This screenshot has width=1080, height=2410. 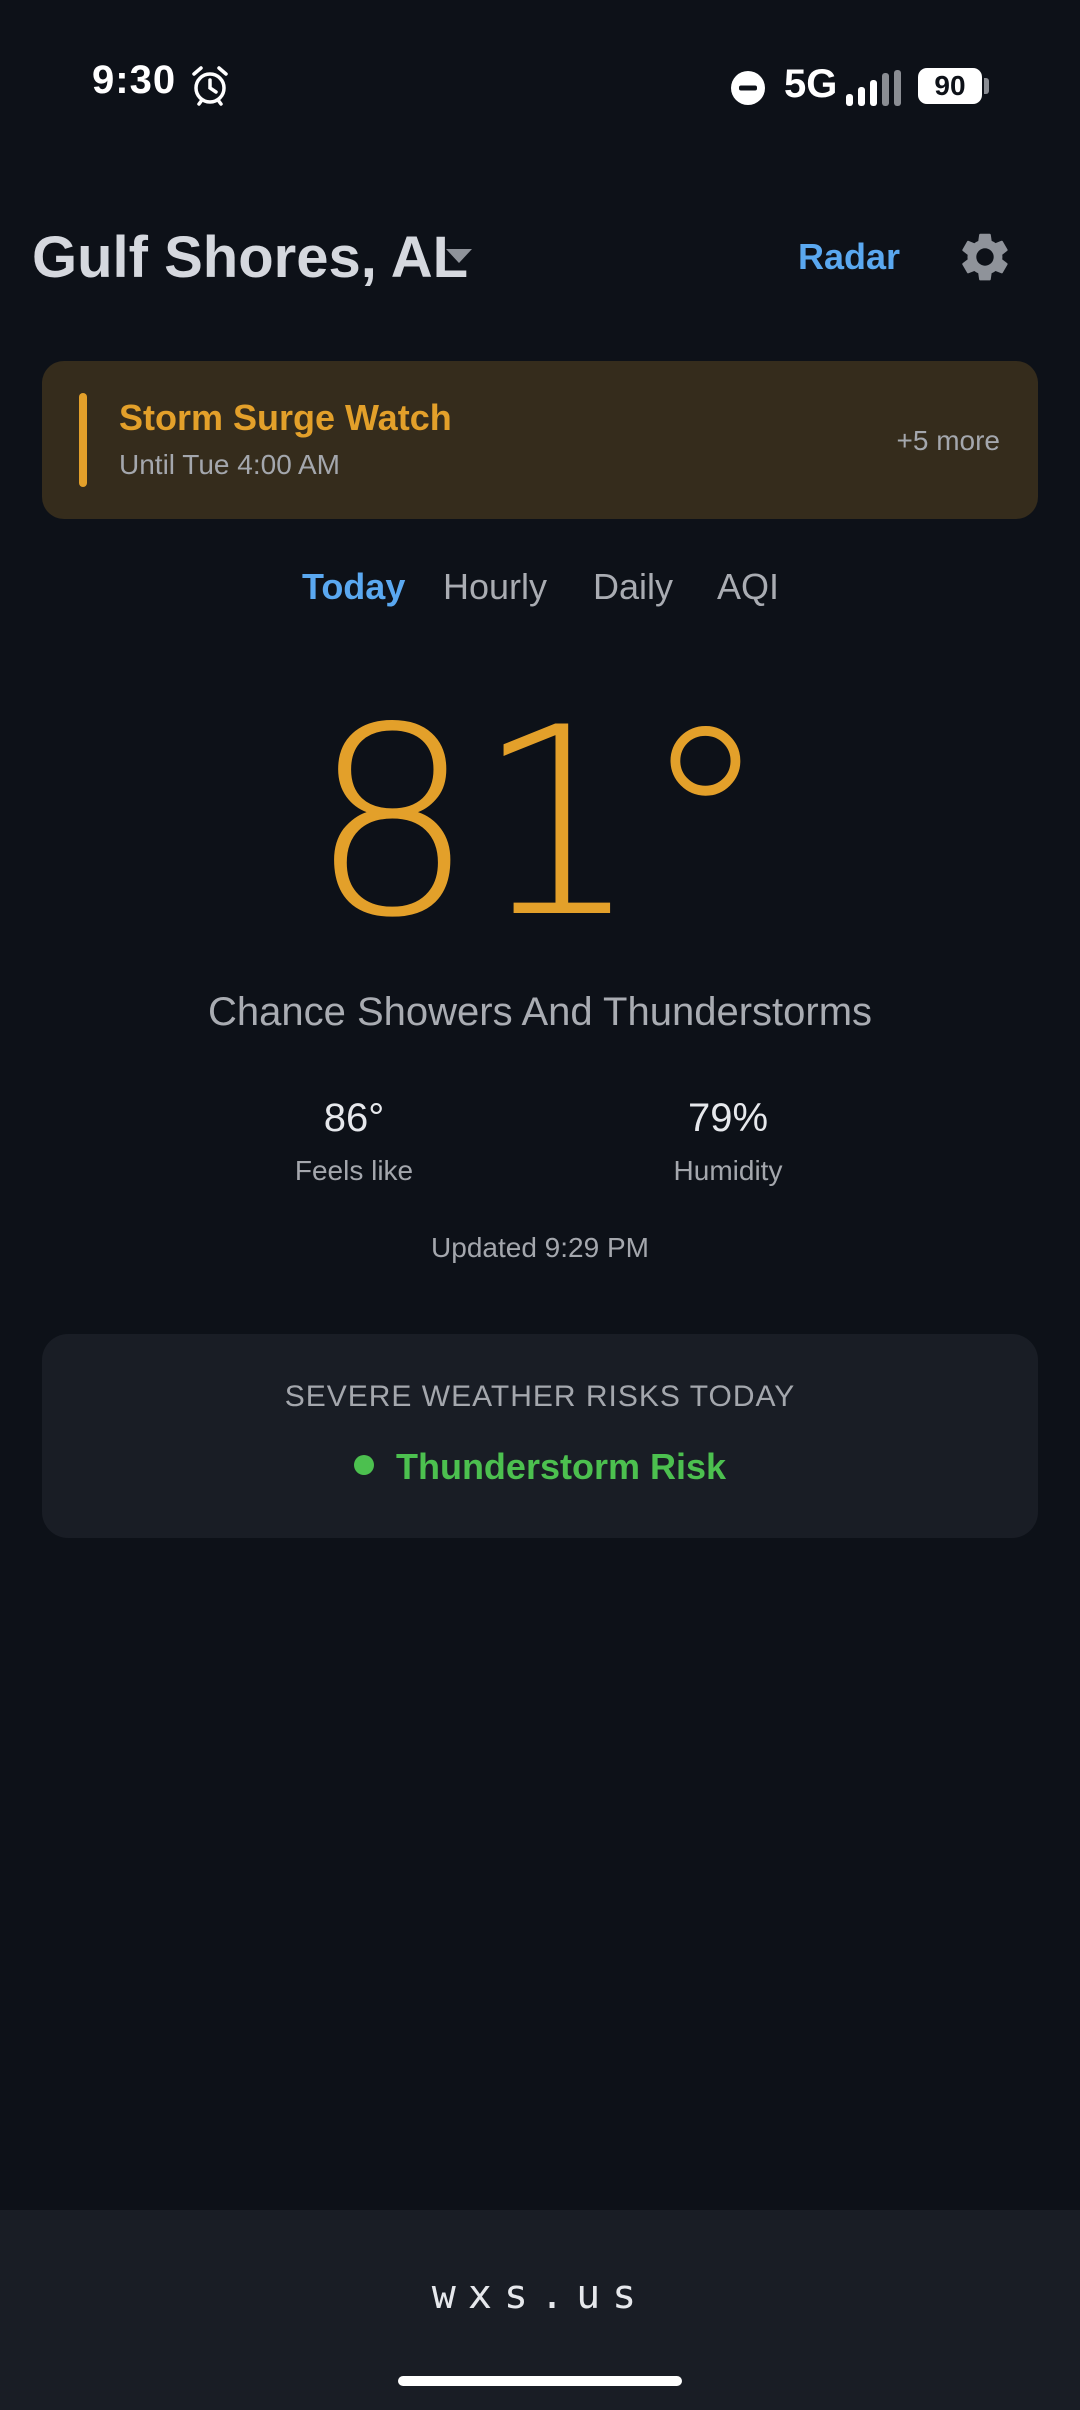 I want to click on footer: wxs.us, so click(x=540, y=2310).